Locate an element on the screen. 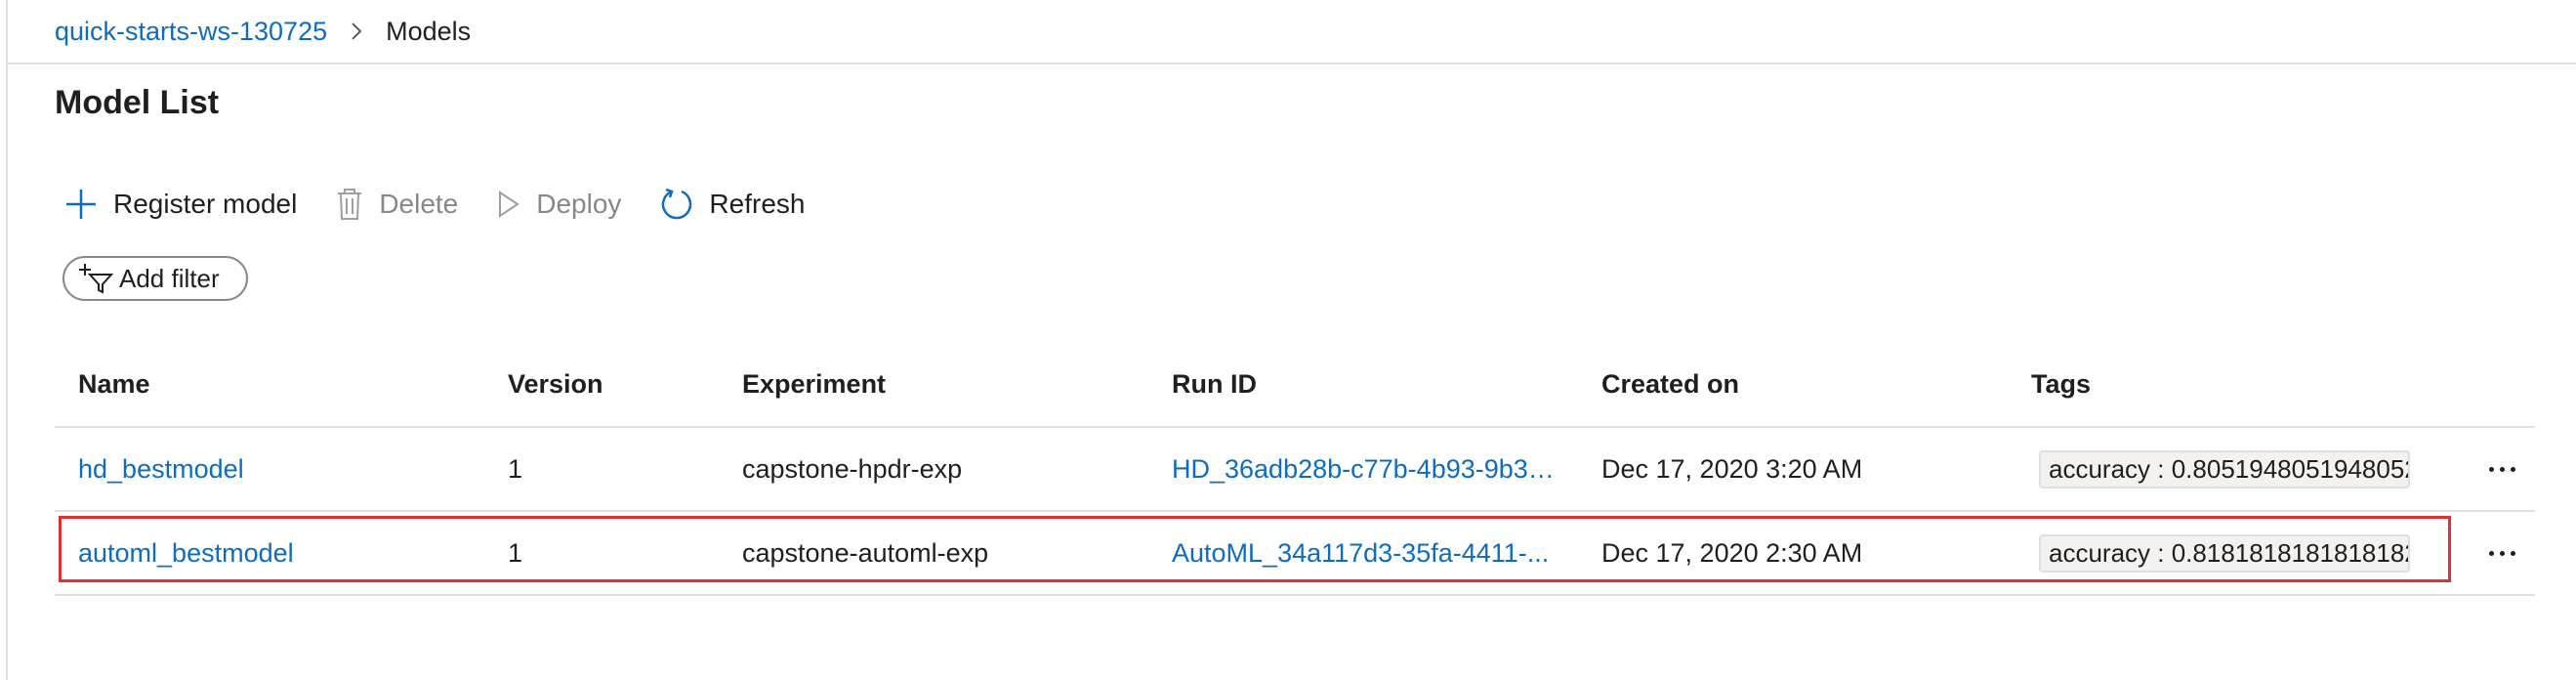  breadcrumb: quick-starts-ws-130725 Models is located at coordinates (263, 31).